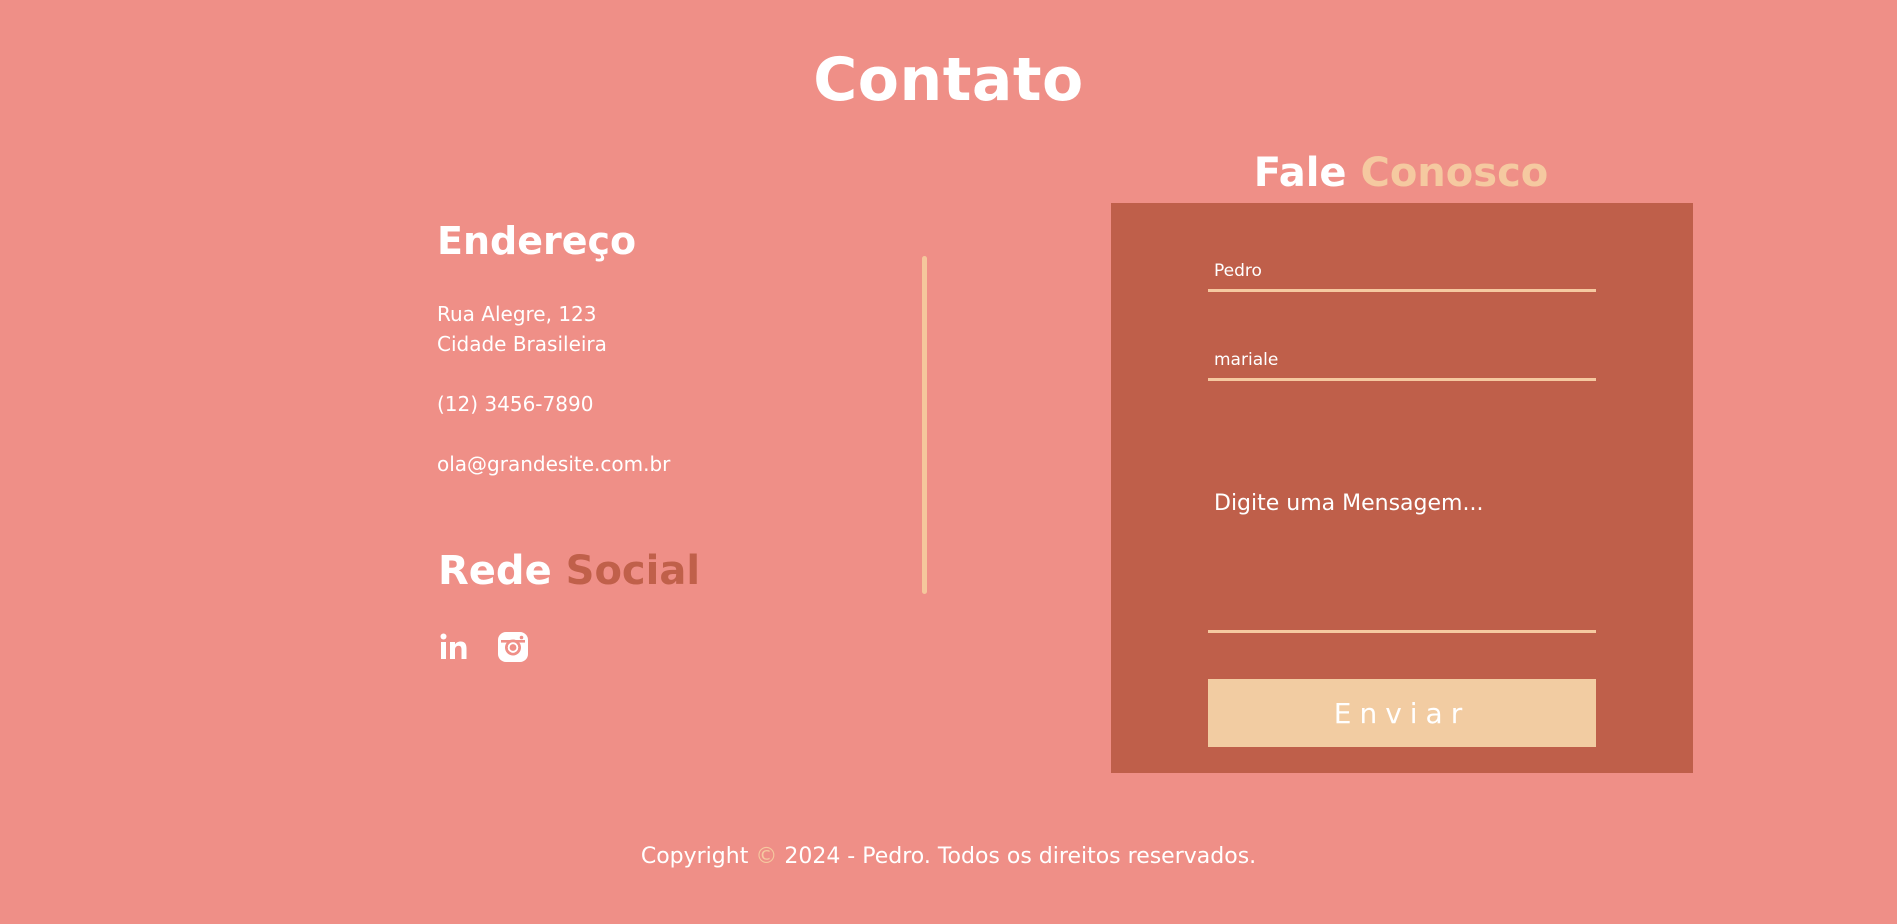 The image size is (1897, 924). I want to click on form-heading: Fale Conosco, so click(1401, 173).